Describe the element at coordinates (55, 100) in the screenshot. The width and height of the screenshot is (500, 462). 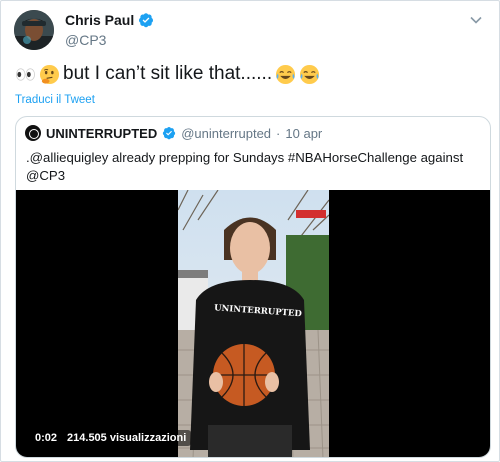
I see `translate-tweet-link: Traduci il Tweet` at that location.